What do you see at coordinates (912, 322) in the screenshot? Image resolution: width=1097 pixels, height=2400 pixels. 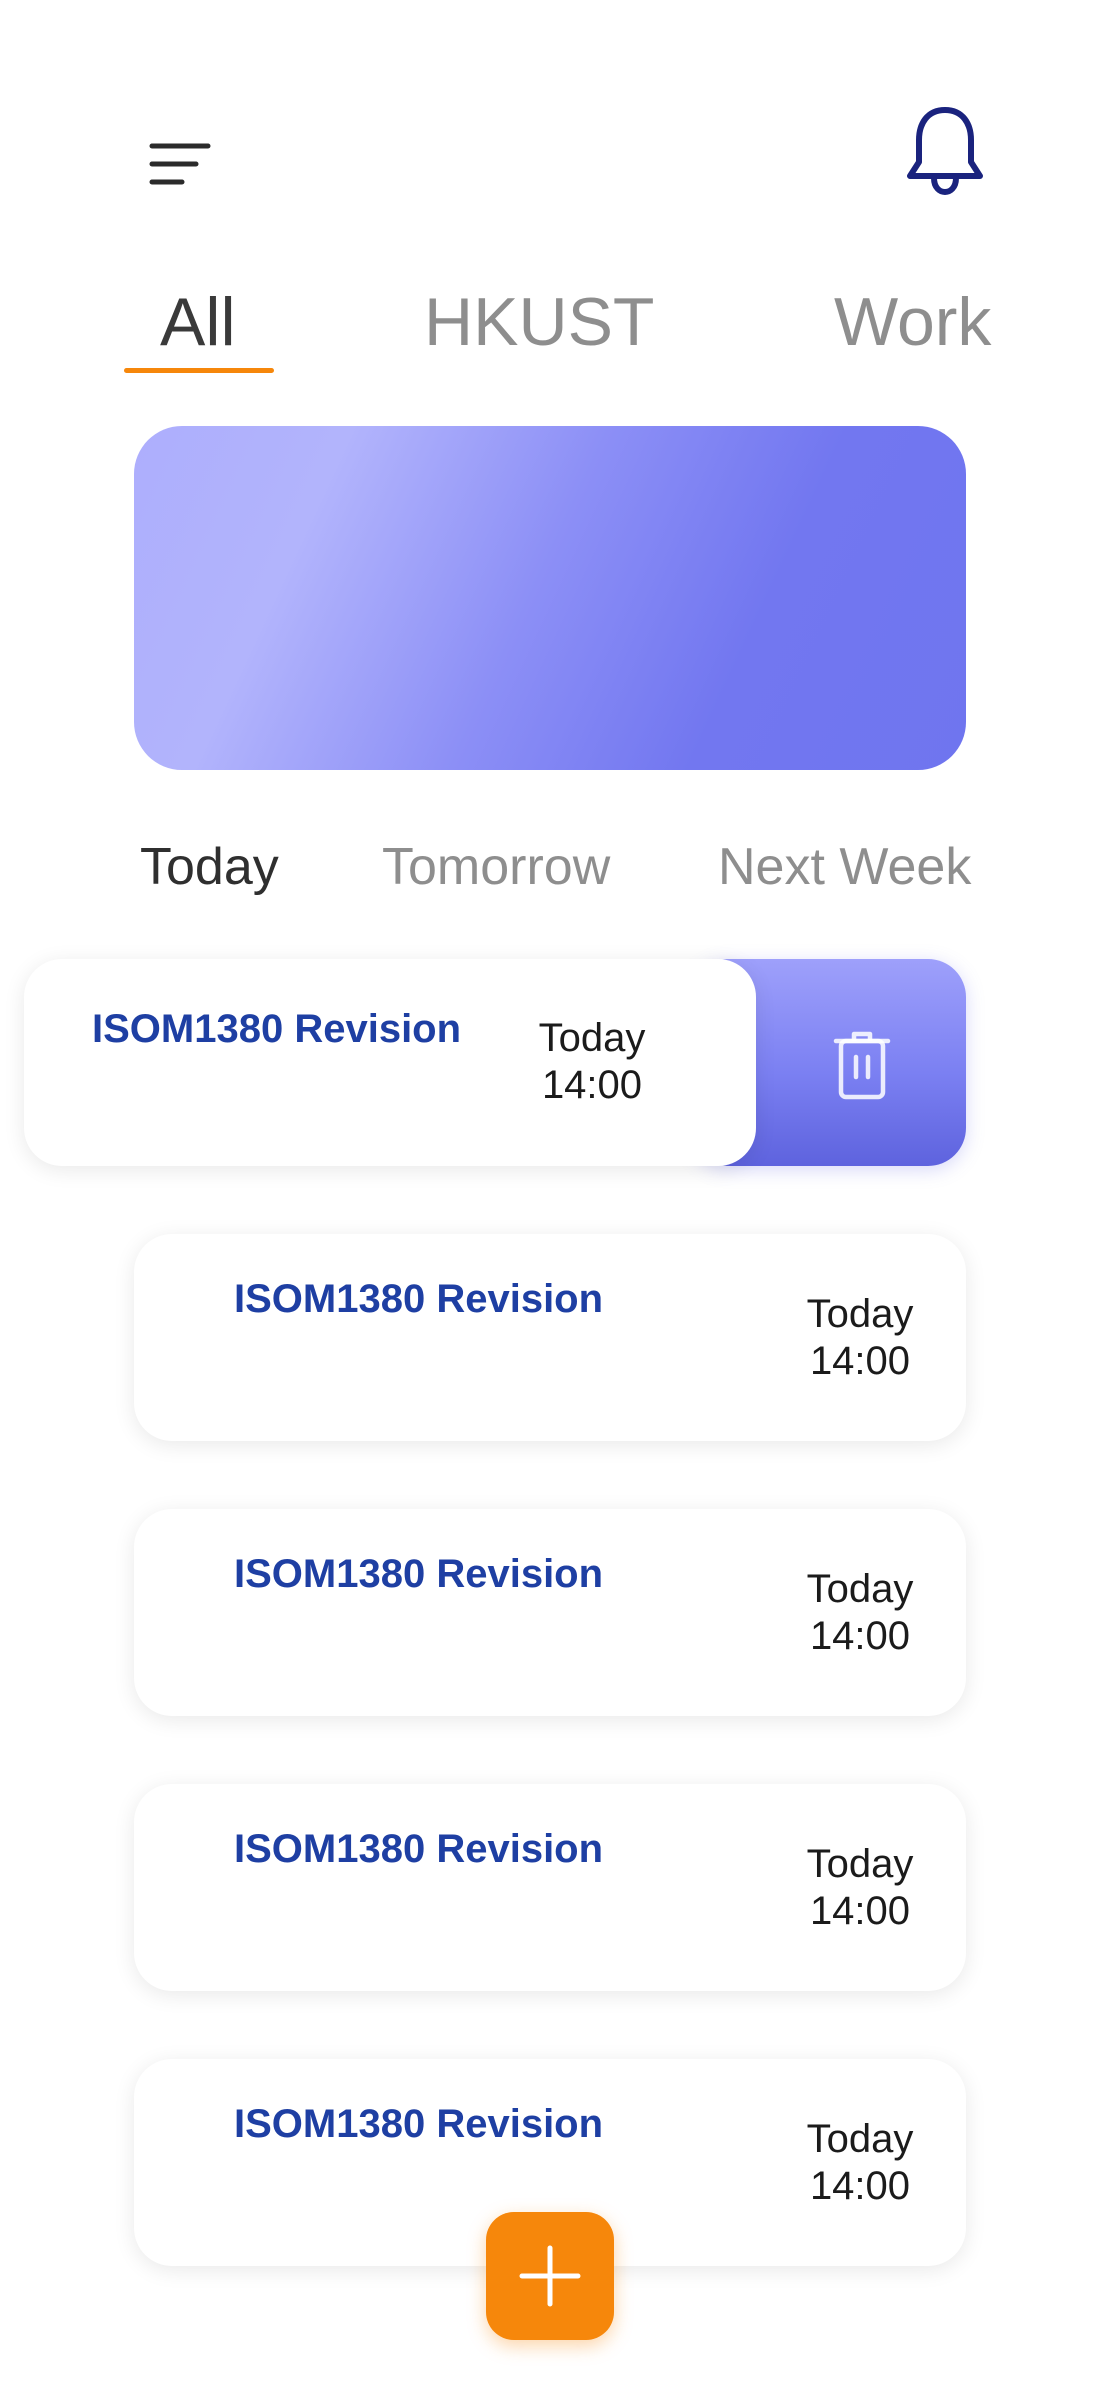 I see `tab-work: Work` at bounding box center [912, 322].